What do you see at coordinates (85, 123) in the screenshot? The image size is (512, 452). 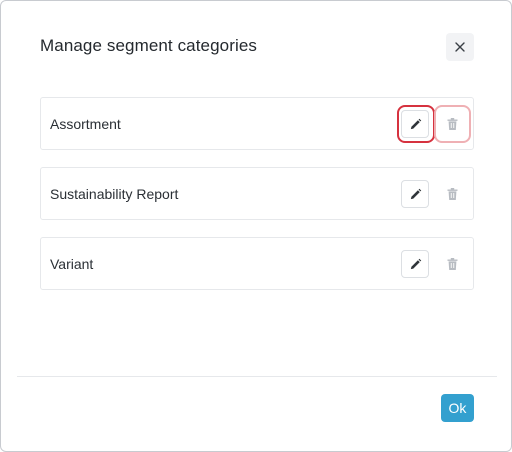 I see `category-label: Assortment` at bounding box center [85, 123].